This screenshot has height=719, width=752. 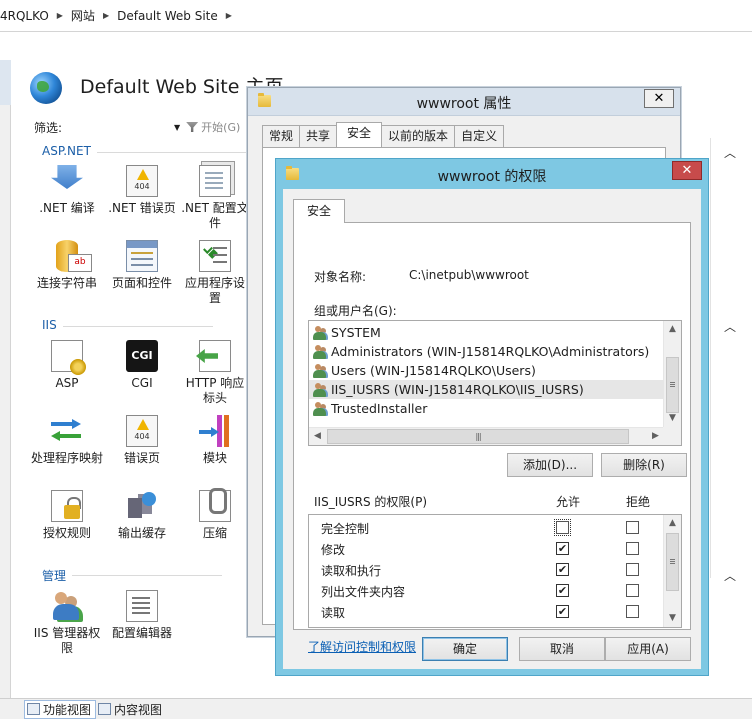 What do you see at coordinates (177, 127) in the screenshot?
I see `chevron-down-icon: ▼` at bounding box center [177, 127].